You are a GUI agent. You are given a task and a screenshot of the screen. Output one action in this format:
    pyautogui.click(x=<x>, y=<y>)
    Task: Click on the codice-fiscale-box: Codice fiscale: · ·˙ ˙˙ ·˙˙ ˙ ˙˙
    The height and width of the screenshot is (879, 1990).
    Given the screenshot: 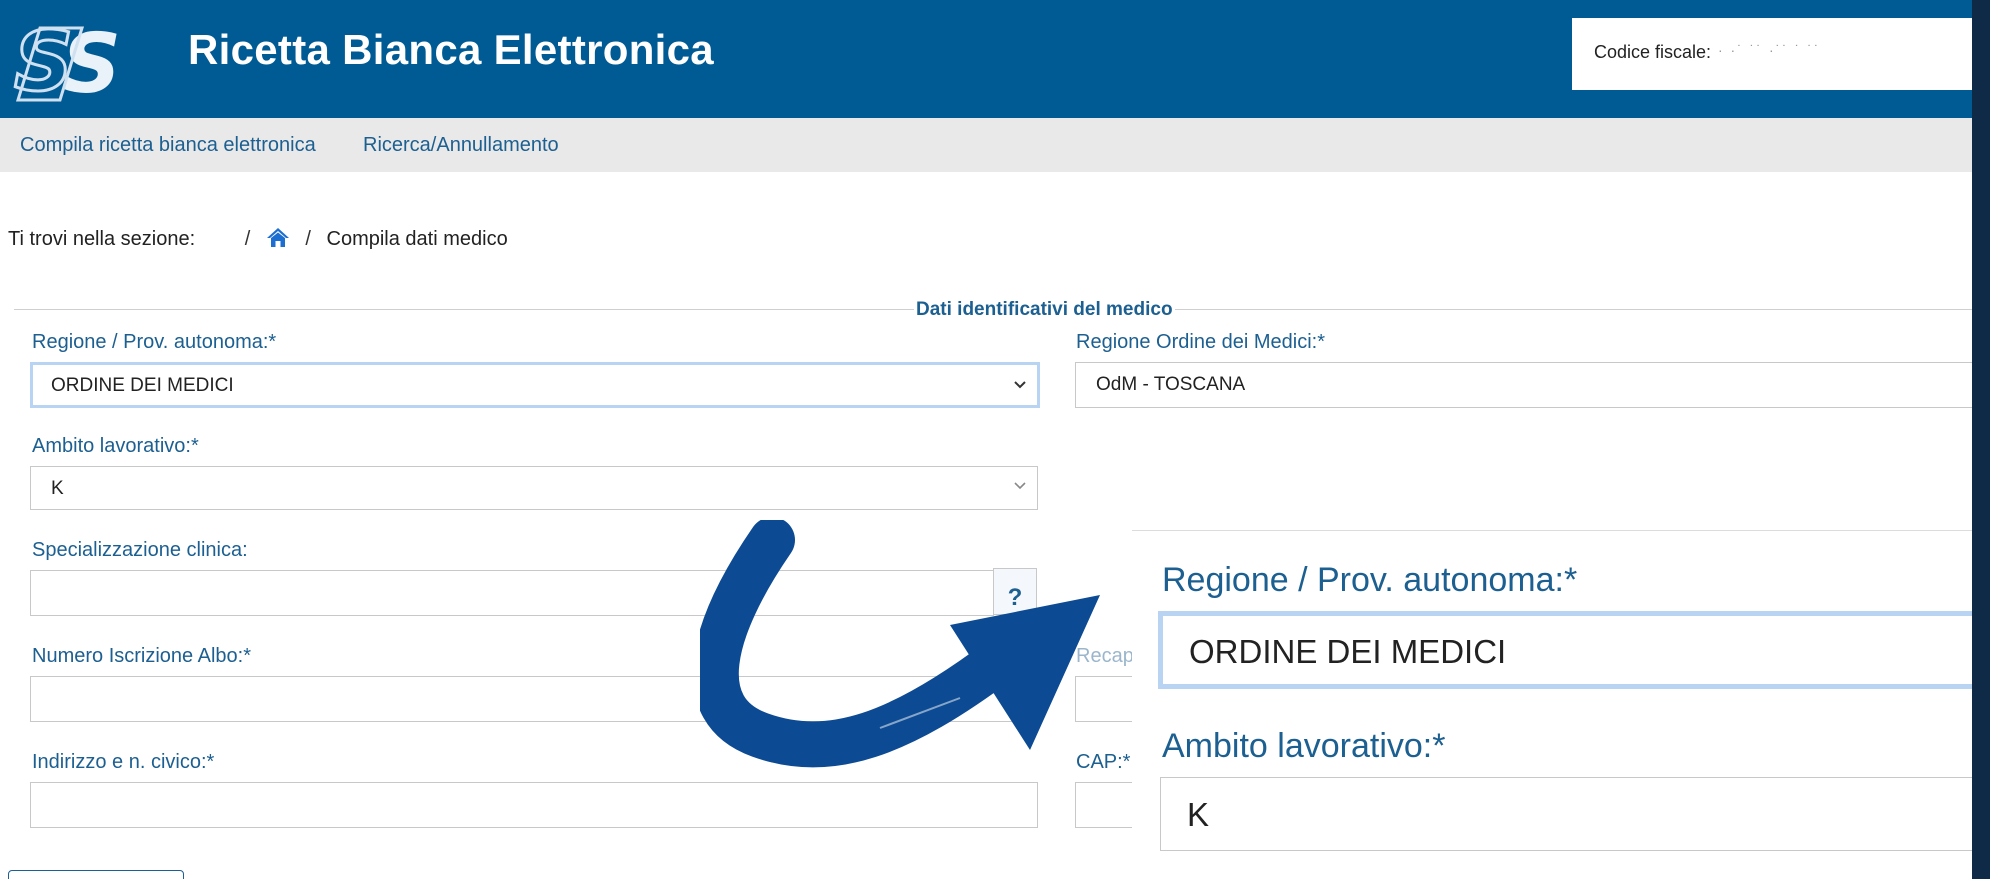 What is the action you would take?
    pyautogui.click(x=1772, y=54)
    